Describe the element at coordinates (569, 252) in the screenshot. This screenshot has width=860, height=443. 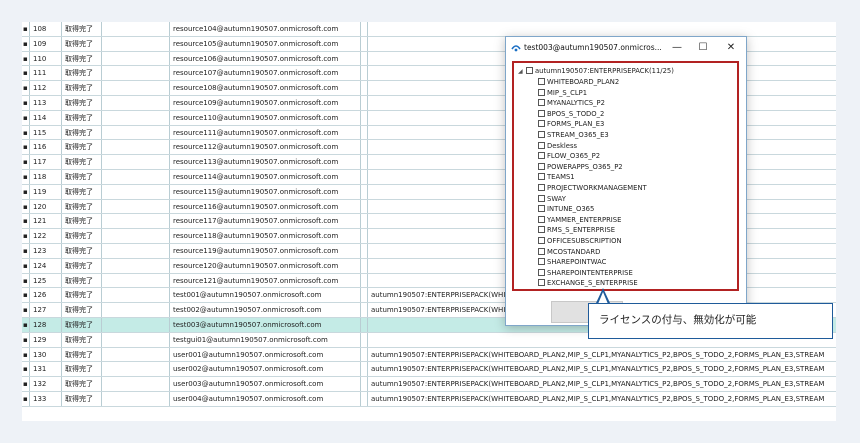
I see `tree-item: MCOSTANDARD` at that location.